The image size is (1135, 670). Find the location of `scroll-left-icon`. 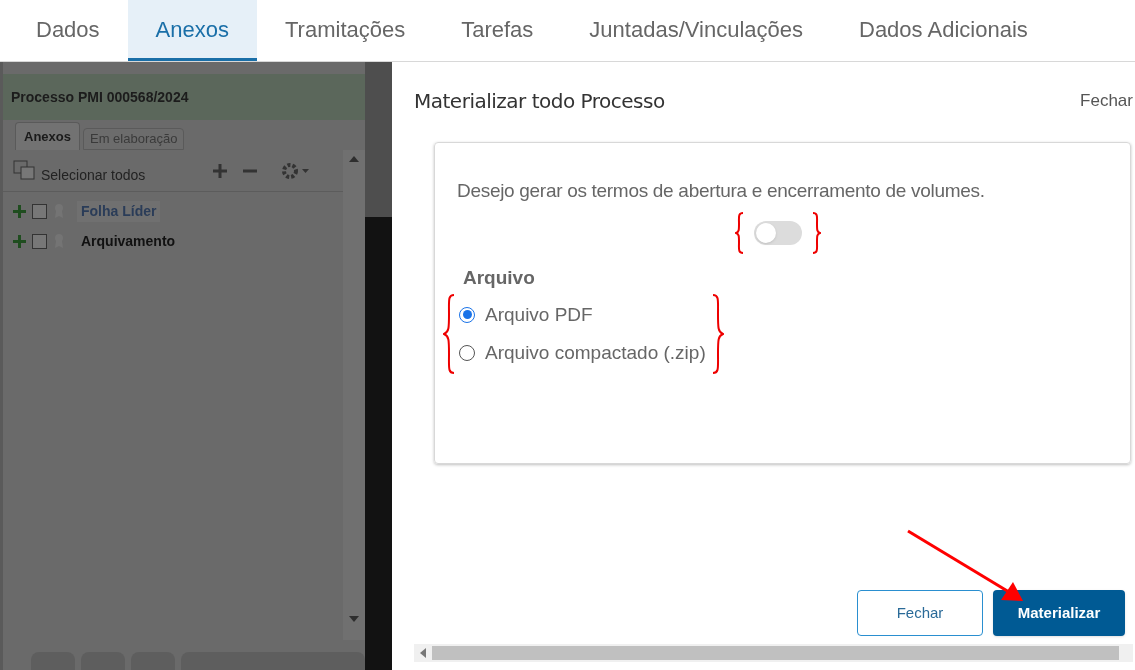

scroll-left-icon is located at coordinates (423, 653).